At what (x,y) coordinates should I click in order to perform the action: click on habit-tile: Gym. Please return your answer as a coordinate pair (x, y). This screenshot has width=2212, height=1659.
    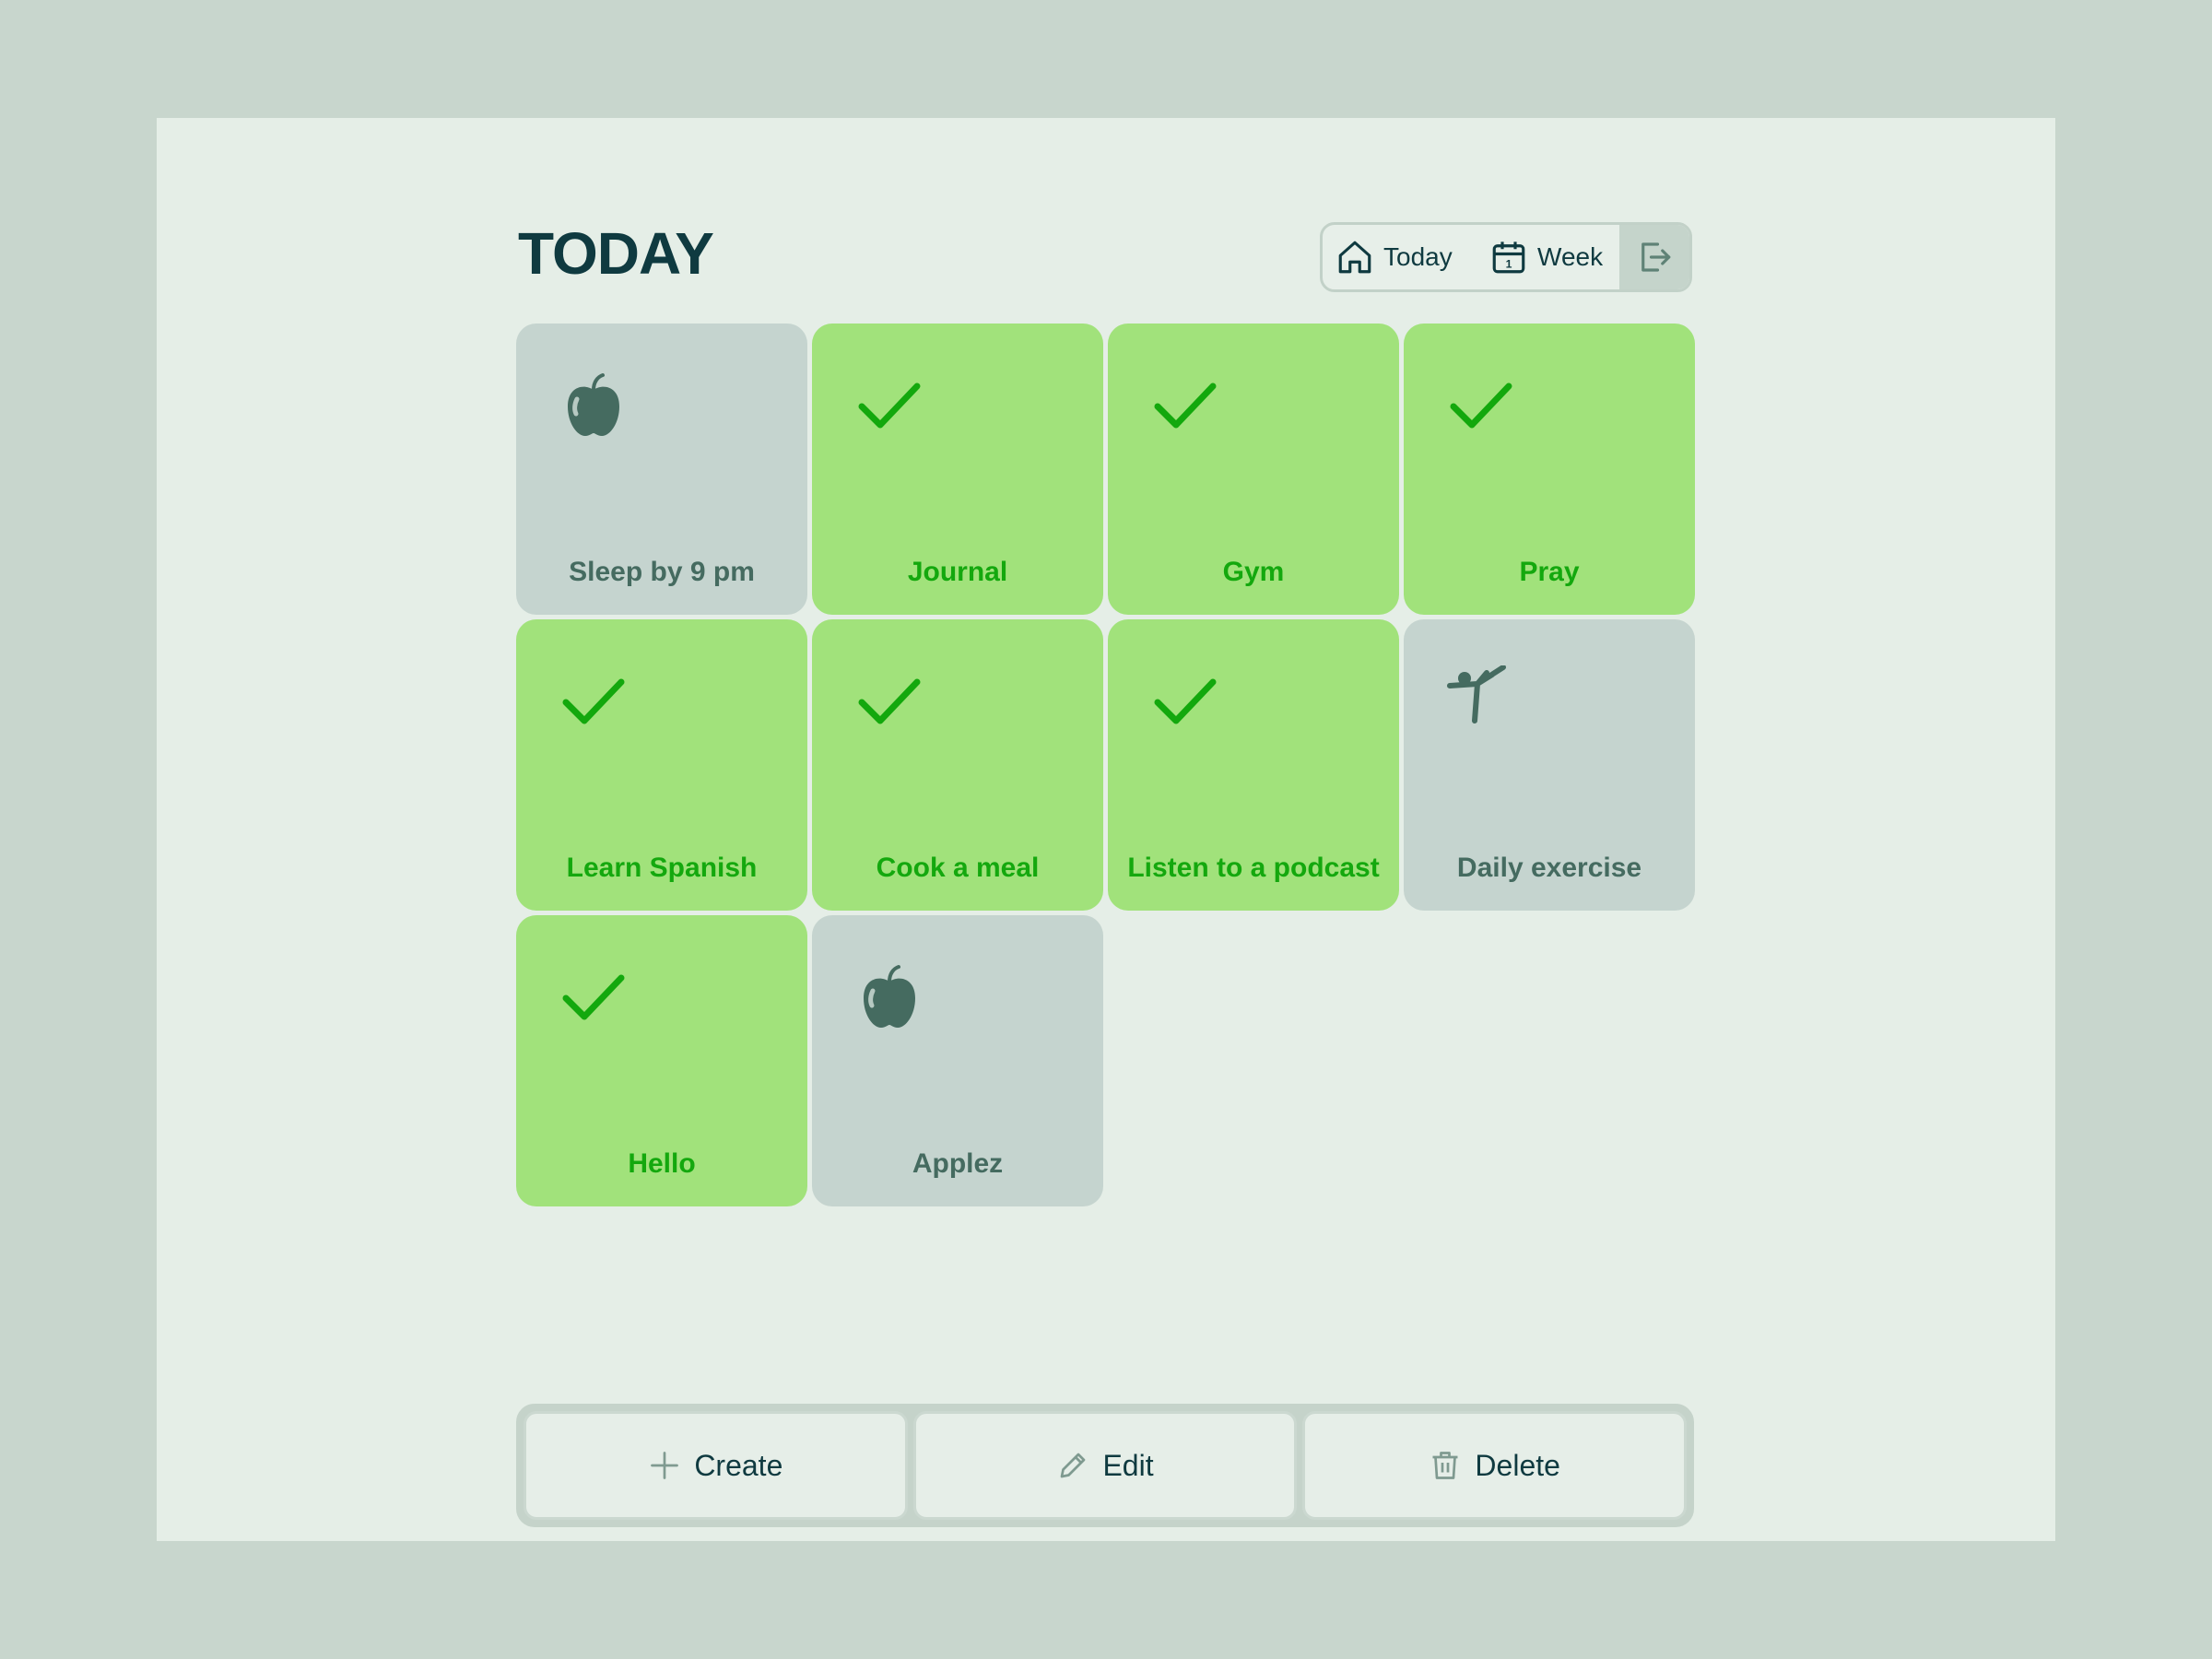
    Looking at the image, I should click on (1253, 469).